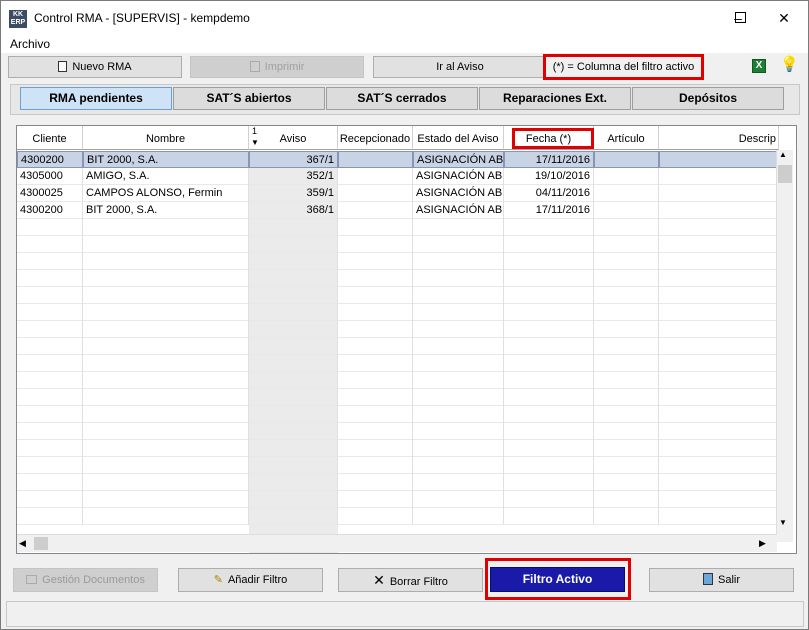 Image resolution: width=809 pixels, height=630 pixels. I want to click on cell-aviso: 368/1, so click(293, 210).